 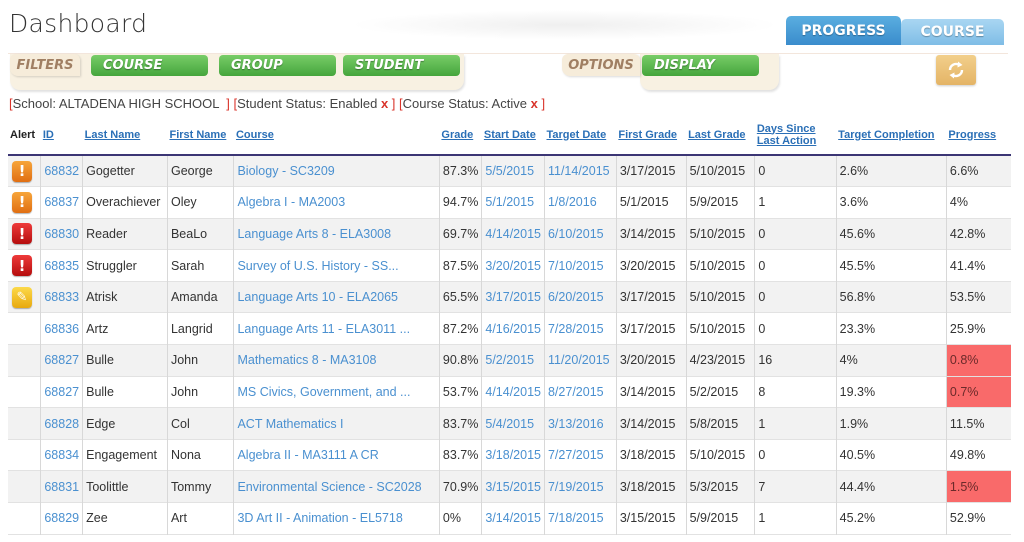 What do you see at coordinates (580, 234) in the screenshot?
I see `target-date: 6/10/2015` at bounding box center [580, 234].